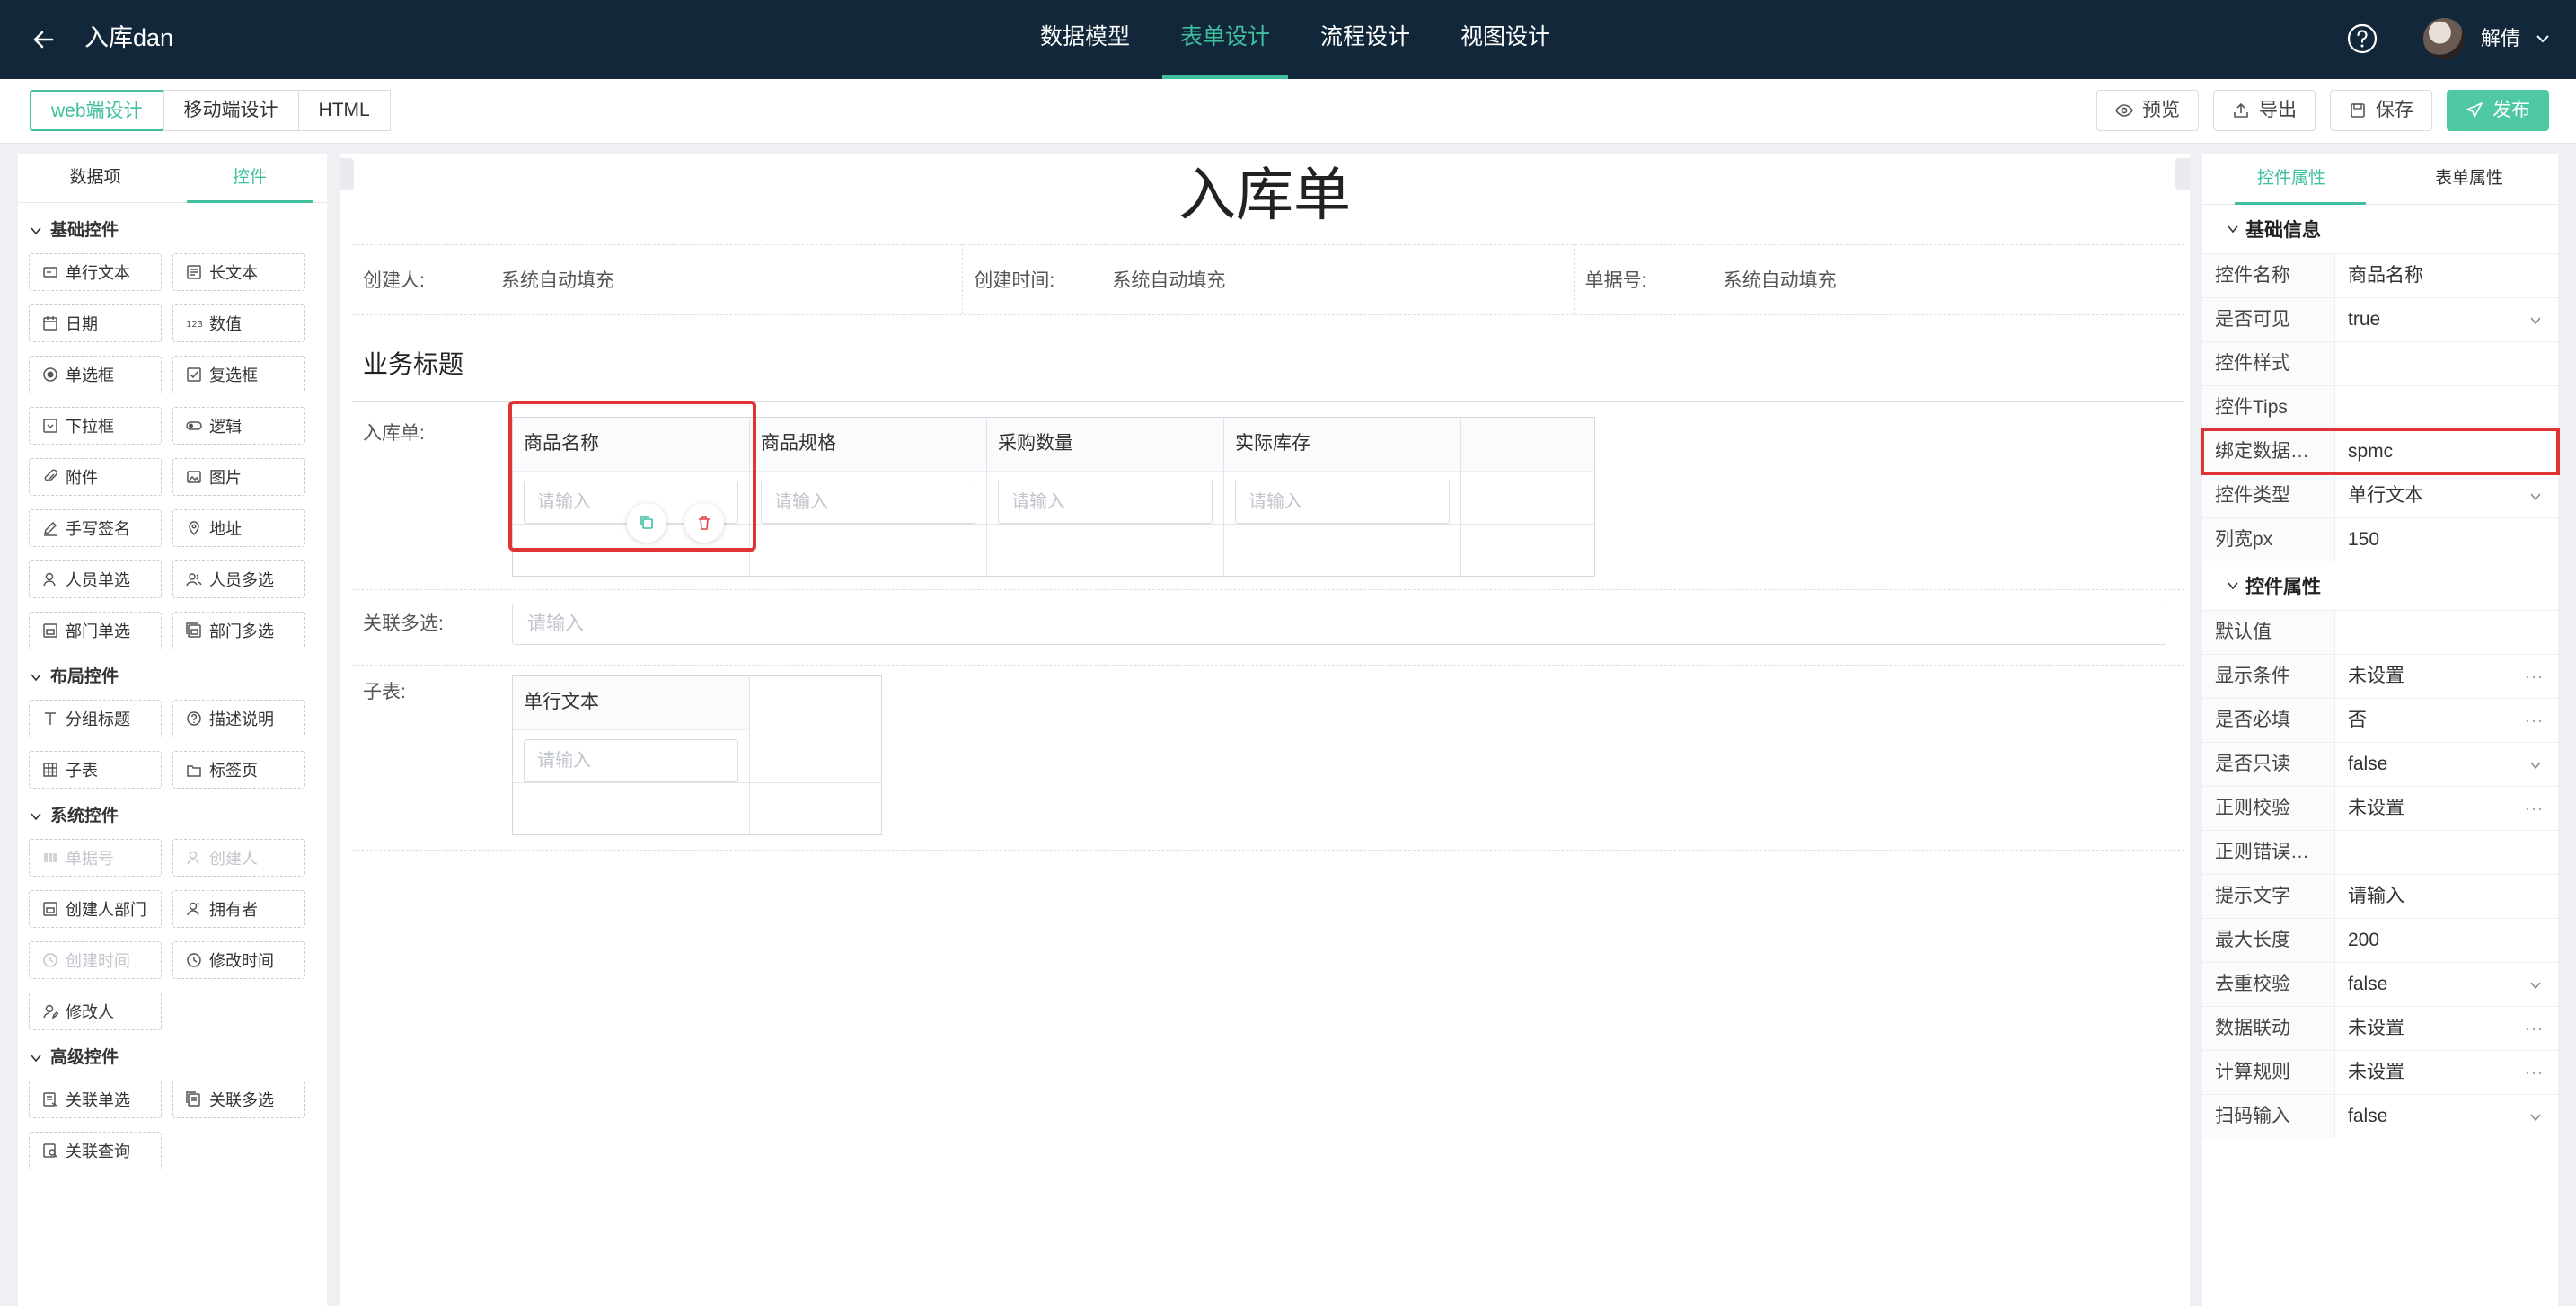 Image resolution: width=2576 pixels, height=1306 pixels. I want to click on widget-item: 关联多选, so click(238, 1099).